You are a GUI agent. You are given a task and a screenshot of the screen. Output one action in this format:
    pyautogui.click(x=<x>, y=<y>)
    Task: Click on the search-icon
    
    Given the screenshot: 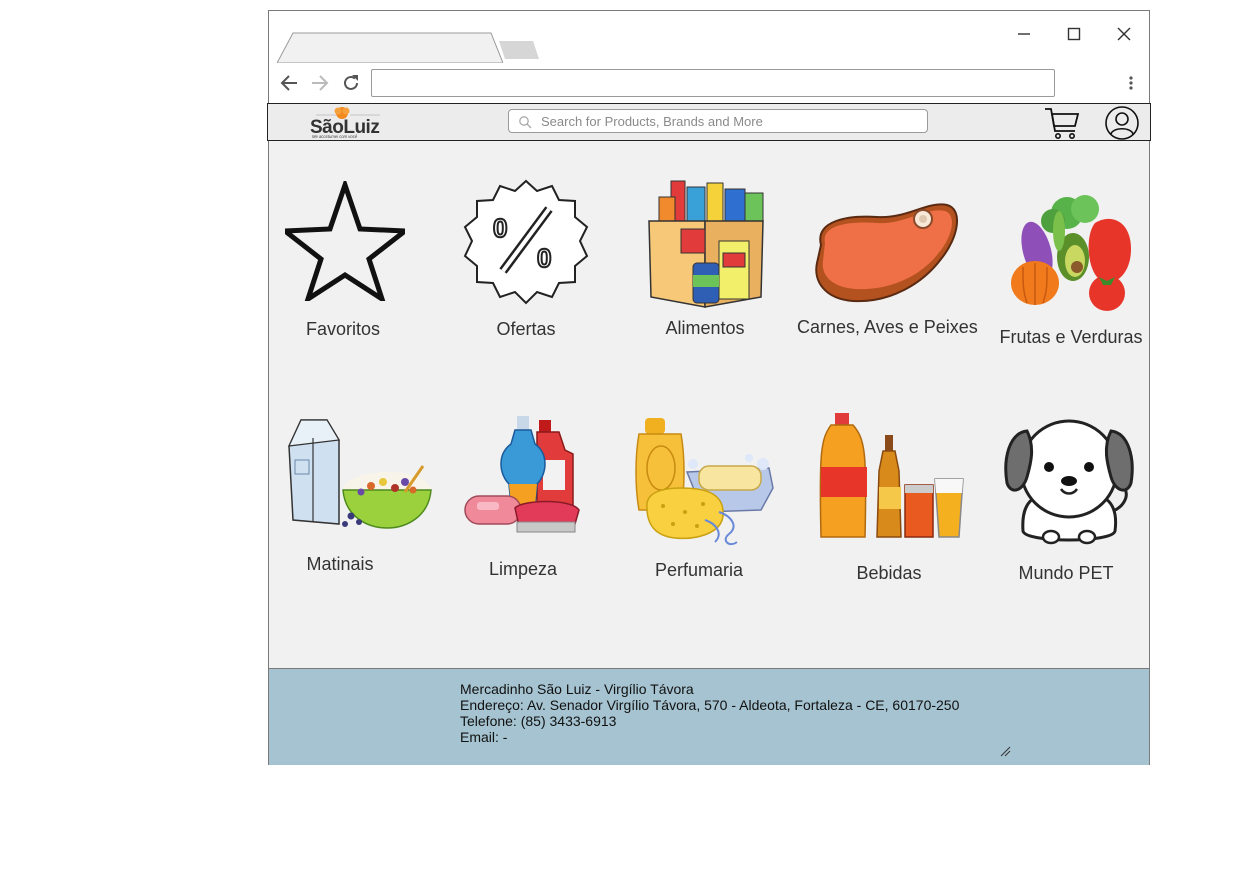 What is the action you would take?
    pyautogui.click(x=525, y=122)
    